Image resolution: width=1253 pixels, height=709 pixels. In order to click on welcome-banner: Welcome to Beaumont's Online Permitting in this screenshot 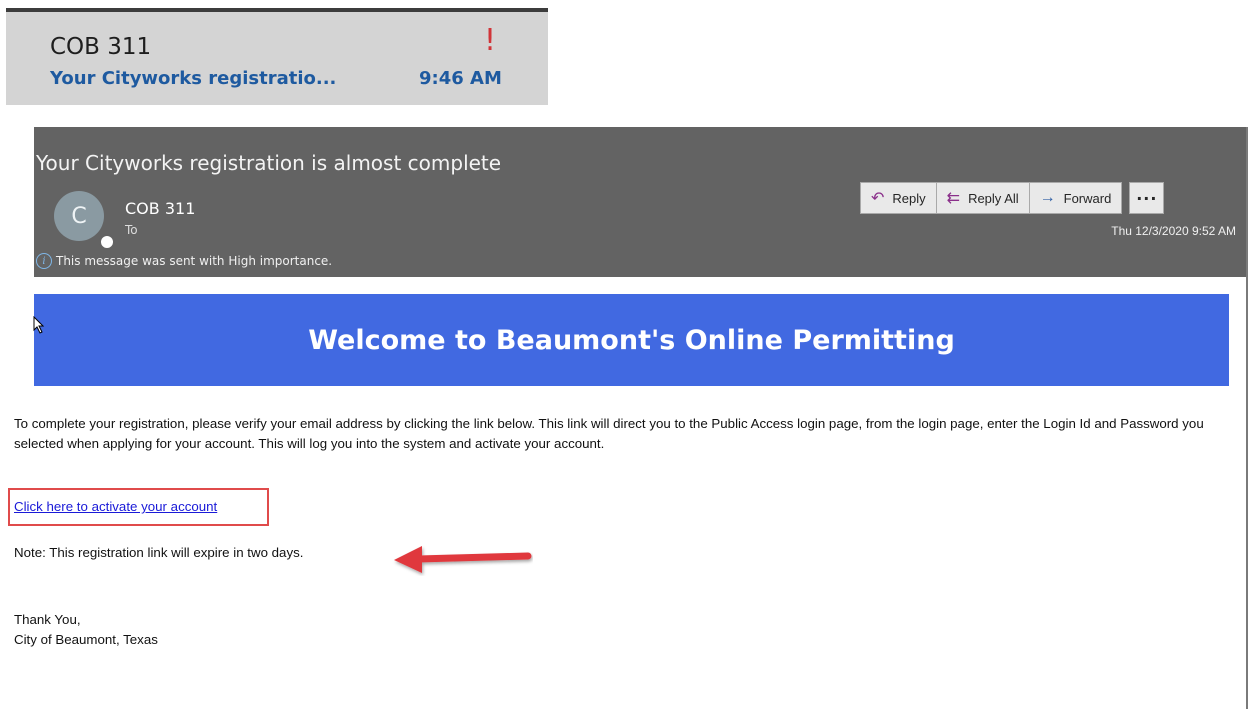, I will do `click(631, 340)`.